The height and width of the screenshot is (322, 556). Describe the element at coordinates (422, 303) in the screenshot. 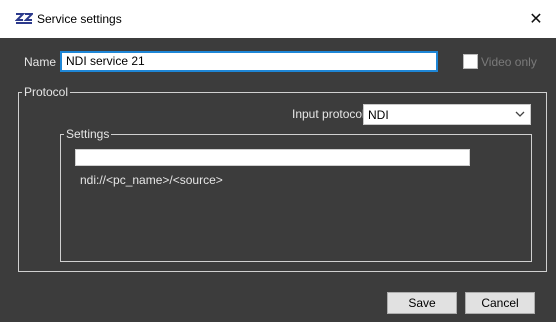

I see `save-button: Save` at that location.